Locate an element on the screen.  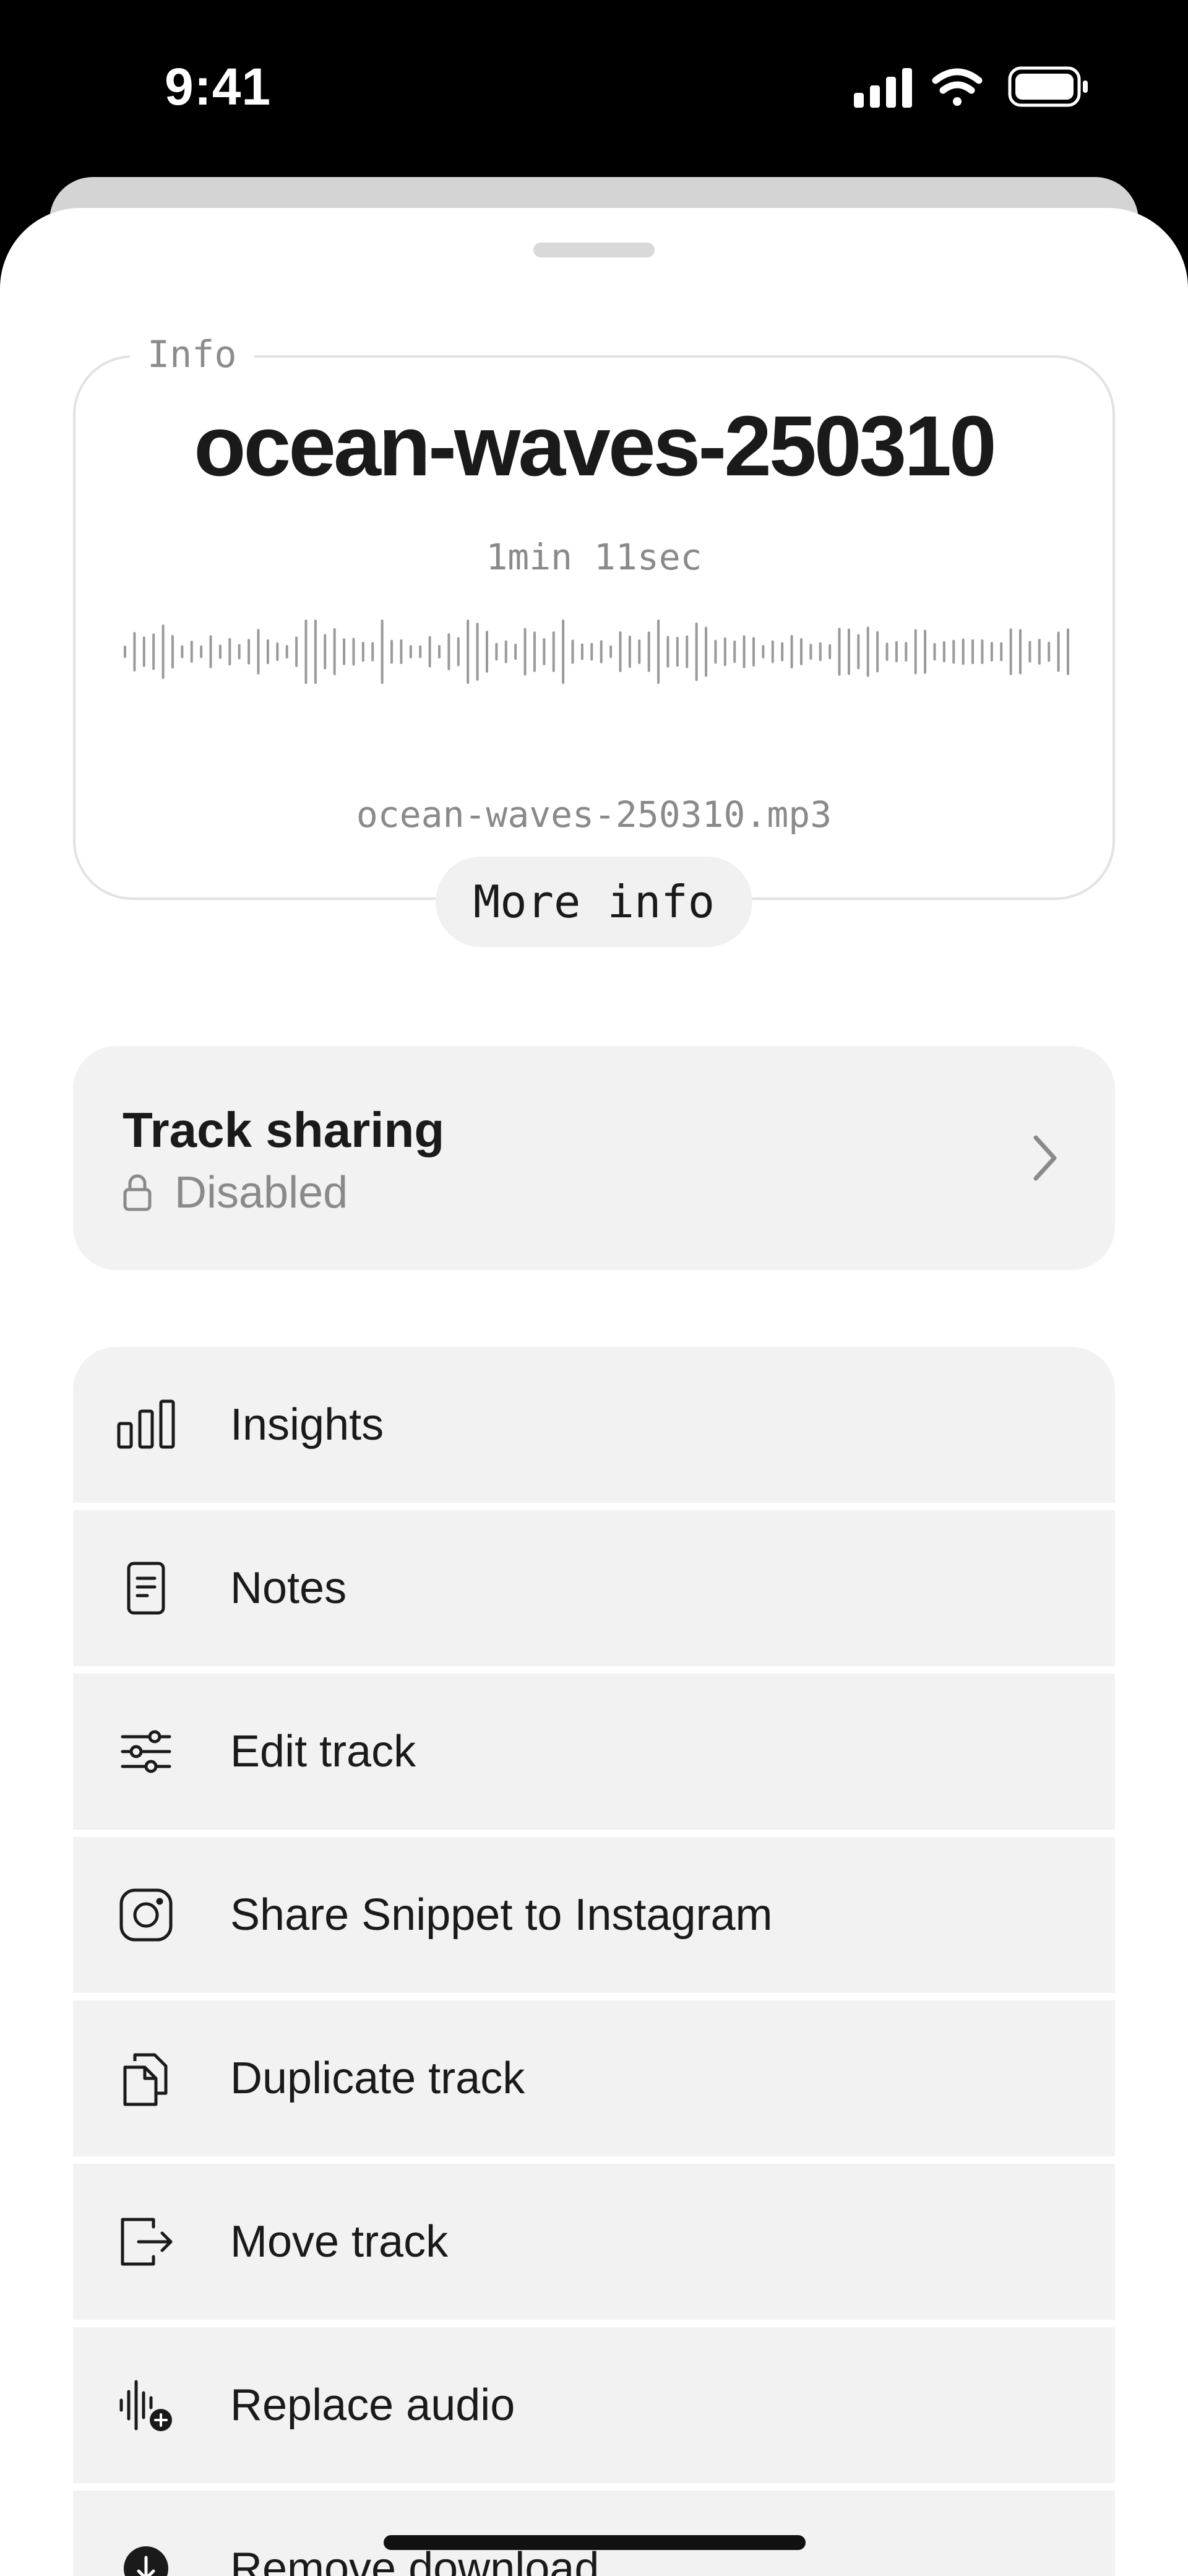
track-sharing-status-text: Disabled is located at coordinates (261, 1192).